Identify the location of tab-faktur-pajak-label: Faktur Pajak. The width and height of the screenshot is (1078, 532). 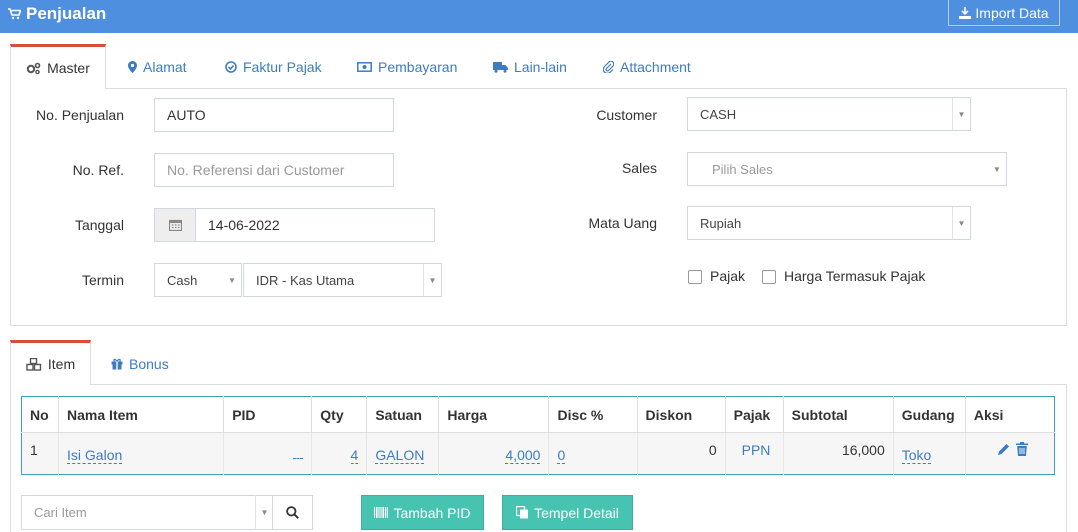
(282, 67).